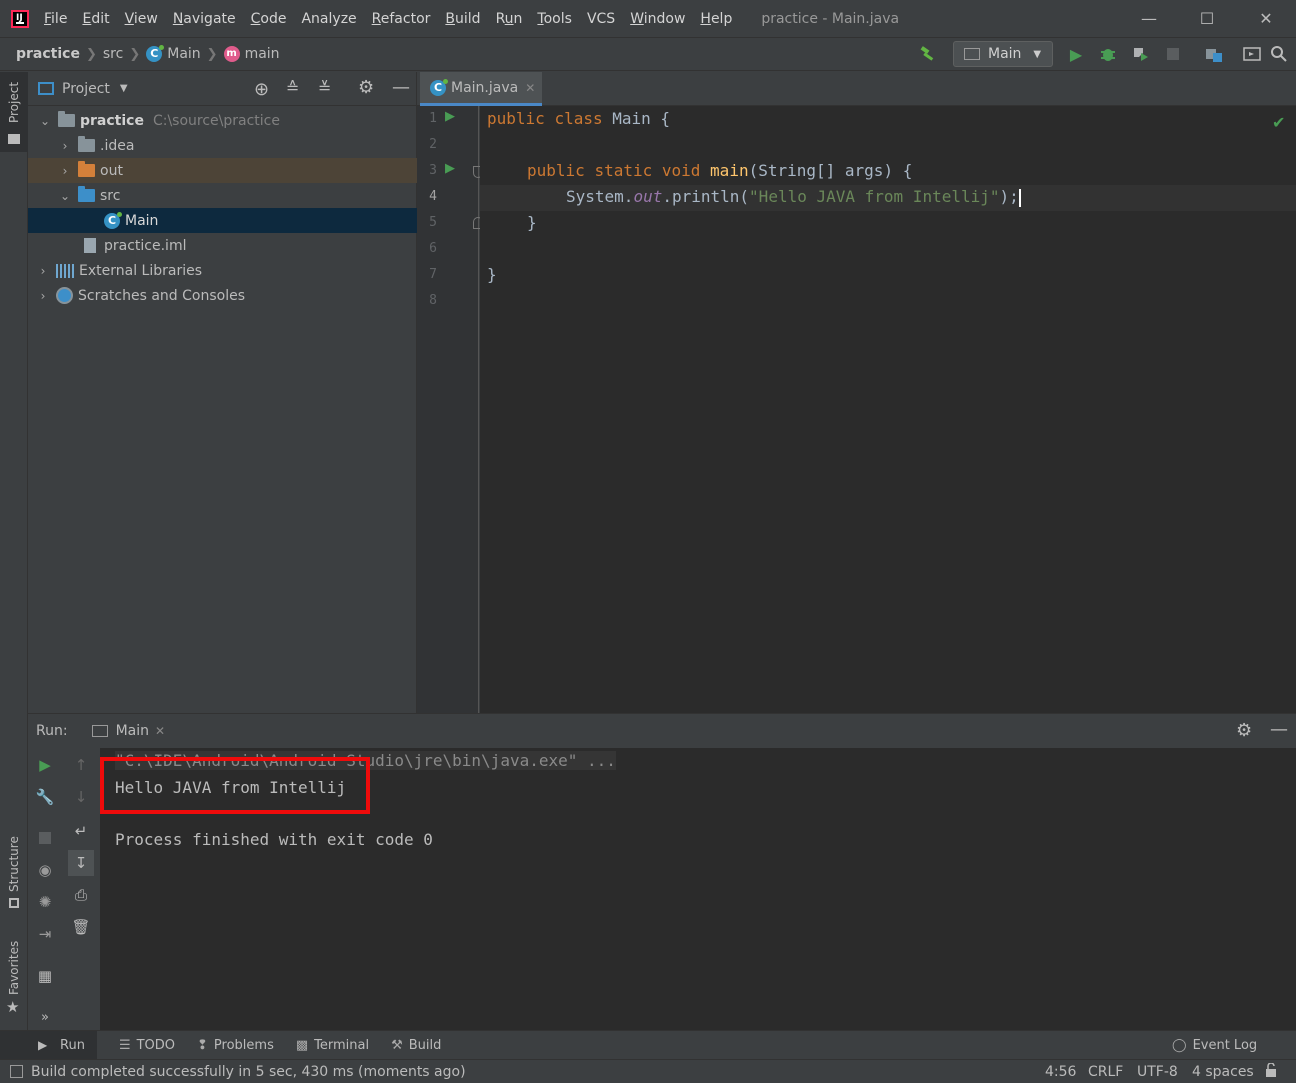 The width and height of the screenshot is (1296, 1083). I want to click on file-encoding: UTF-8, so click(1157, 1072).